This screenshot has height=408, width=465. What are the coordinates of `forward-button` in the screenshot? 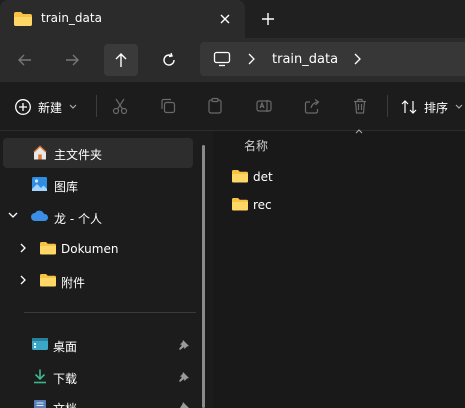 It's located at (72, 60).